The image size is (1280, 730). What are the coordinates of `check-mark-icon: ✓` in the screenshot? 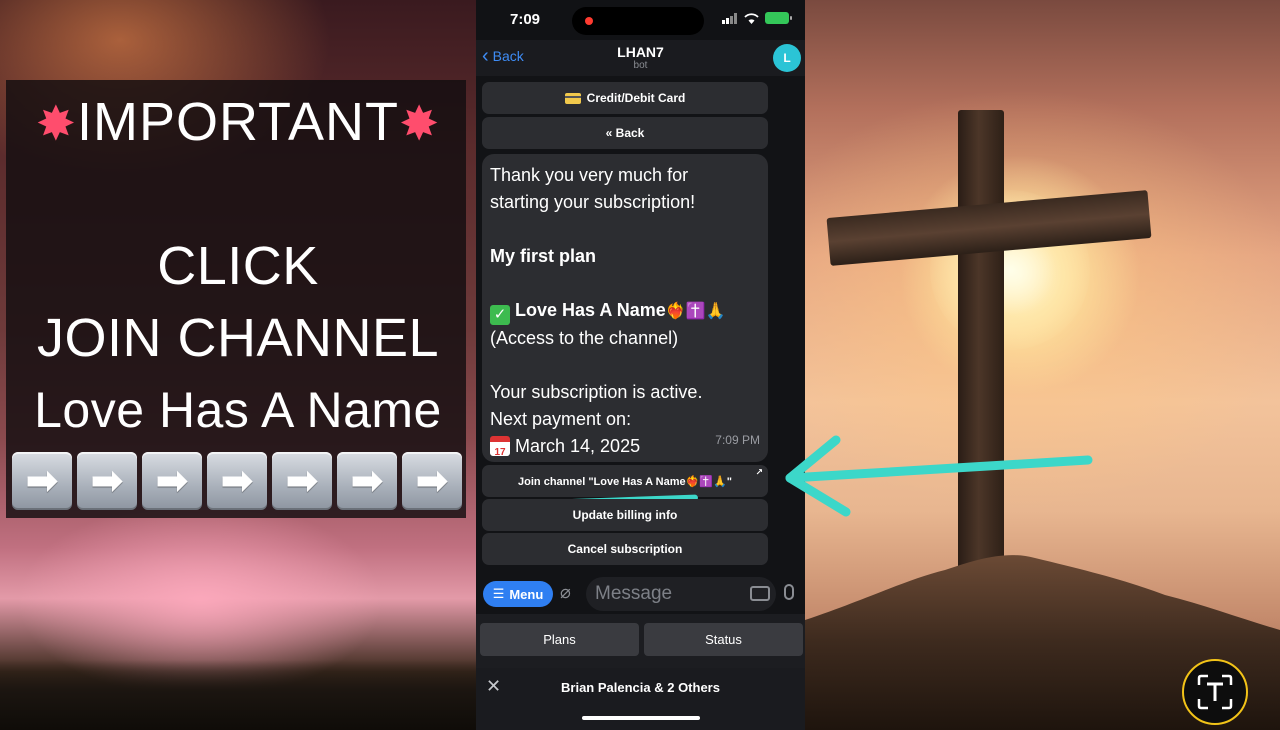 It's located at (500, 315).